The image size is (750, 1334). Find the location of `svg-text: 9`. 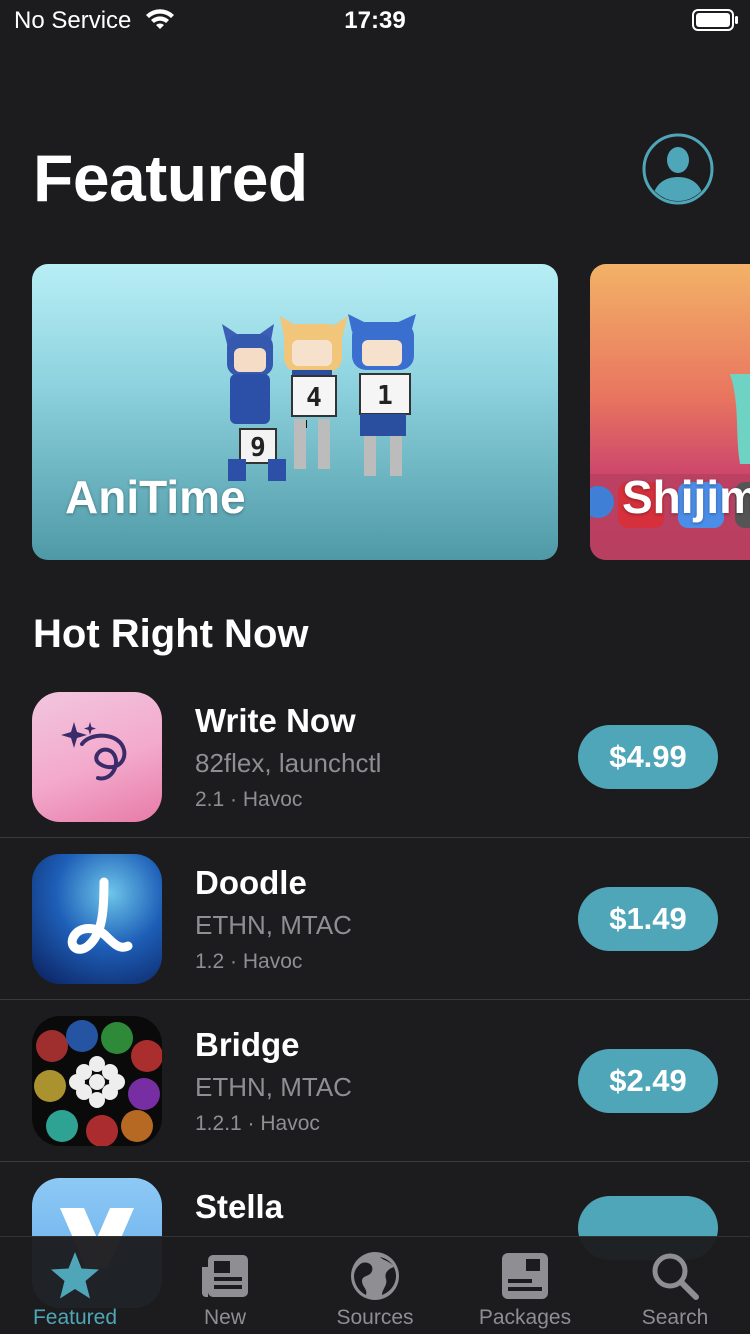

svg-text: 9 is located at coordinates (258, 448).